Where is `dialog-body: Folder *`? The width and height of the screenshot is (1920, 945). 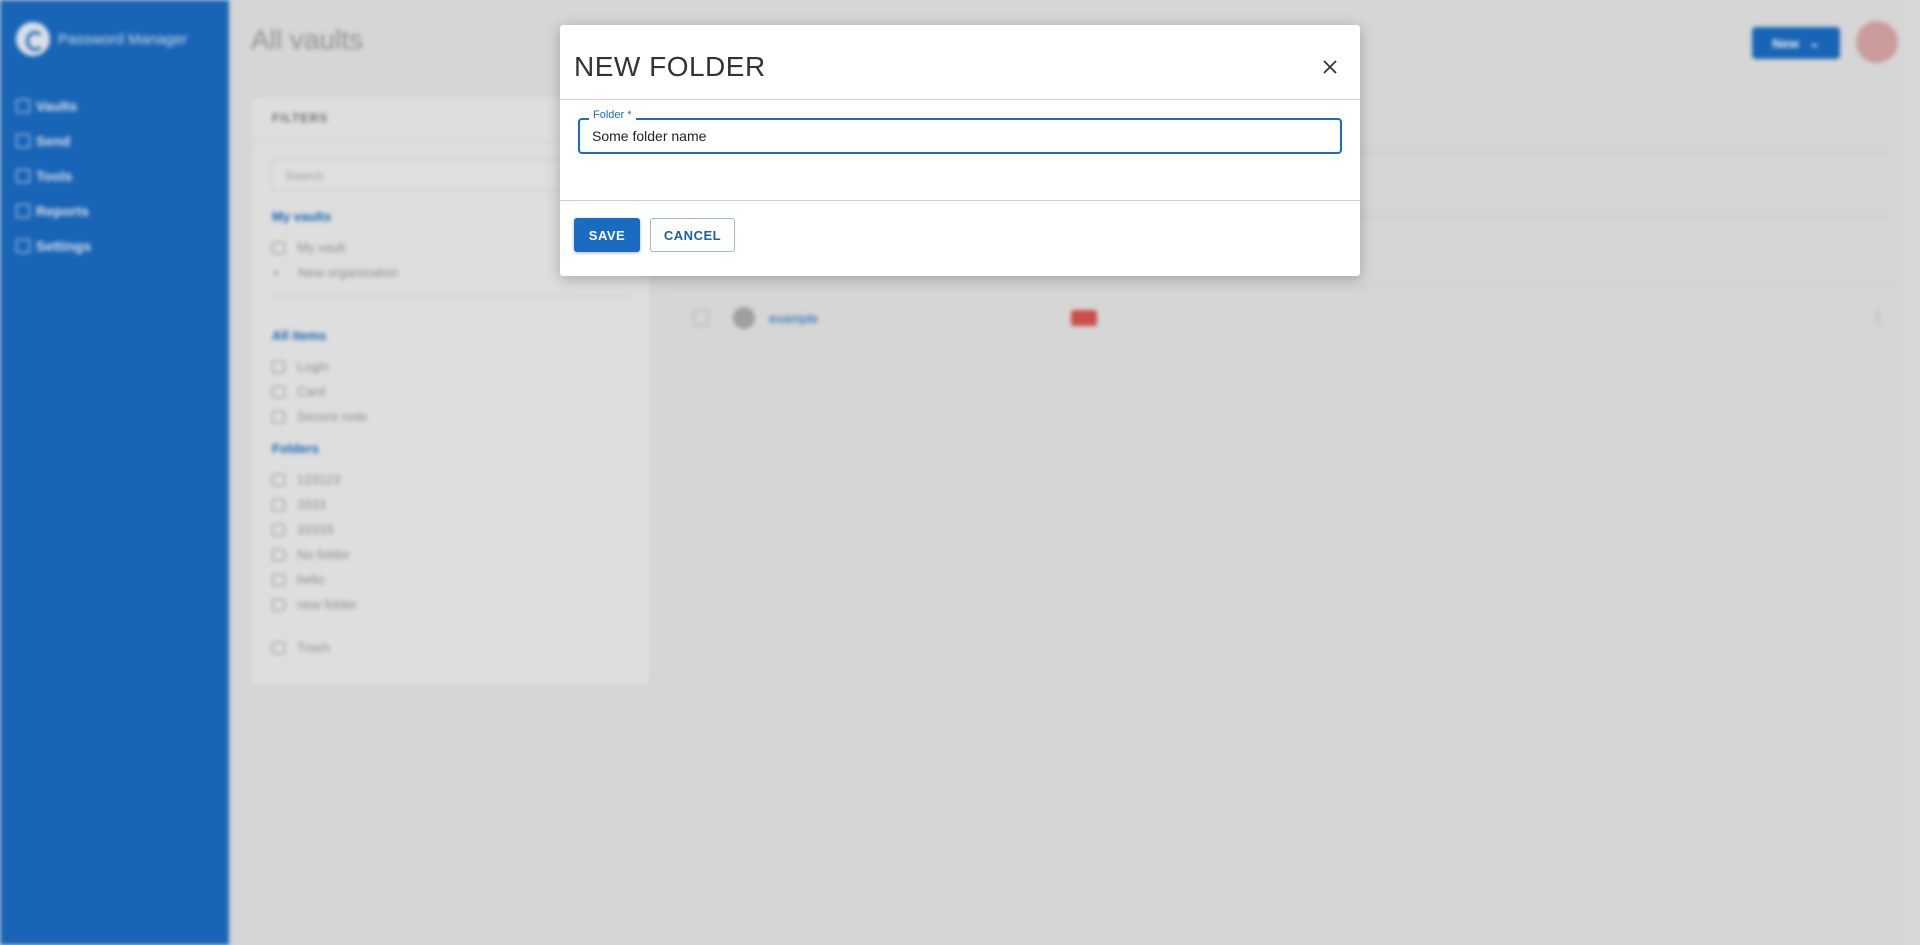 dialog-body: Folder * is located at coordinates (960, 150).